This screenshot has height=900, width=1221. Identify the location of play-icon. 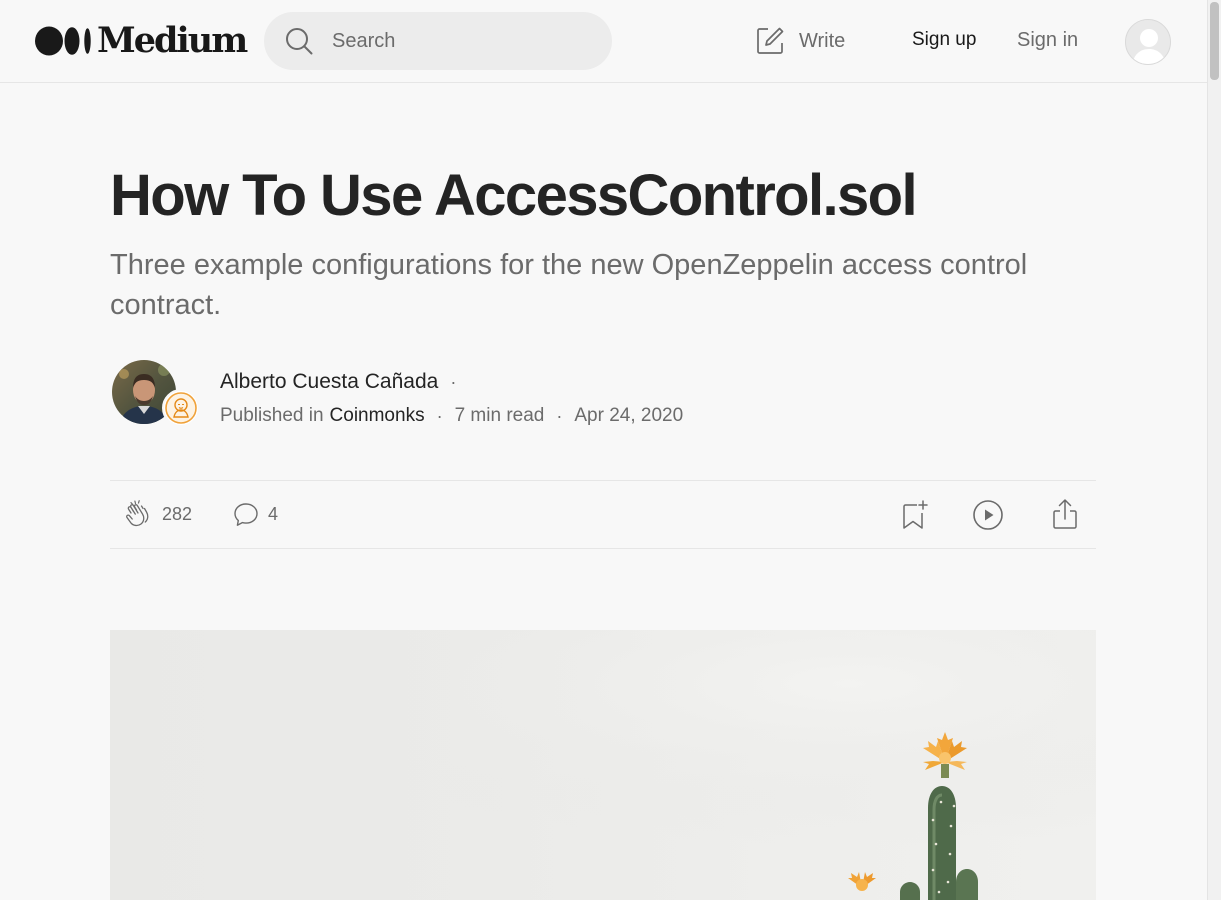
(988, 515).